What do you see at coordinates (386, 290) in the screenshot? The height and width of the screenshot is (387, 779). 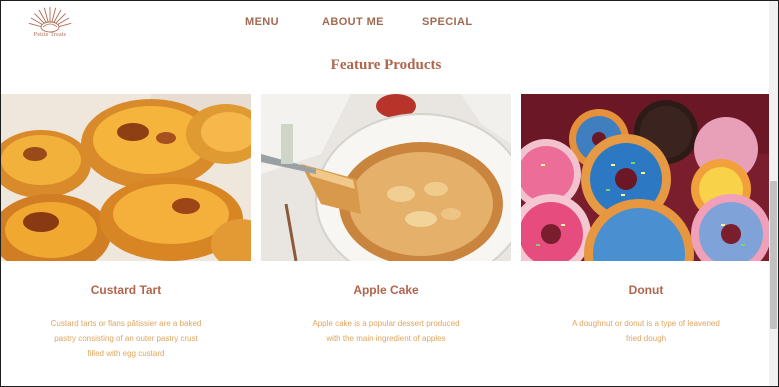 I see `product-title: Apple Cake` at bounding box center [386, 290].